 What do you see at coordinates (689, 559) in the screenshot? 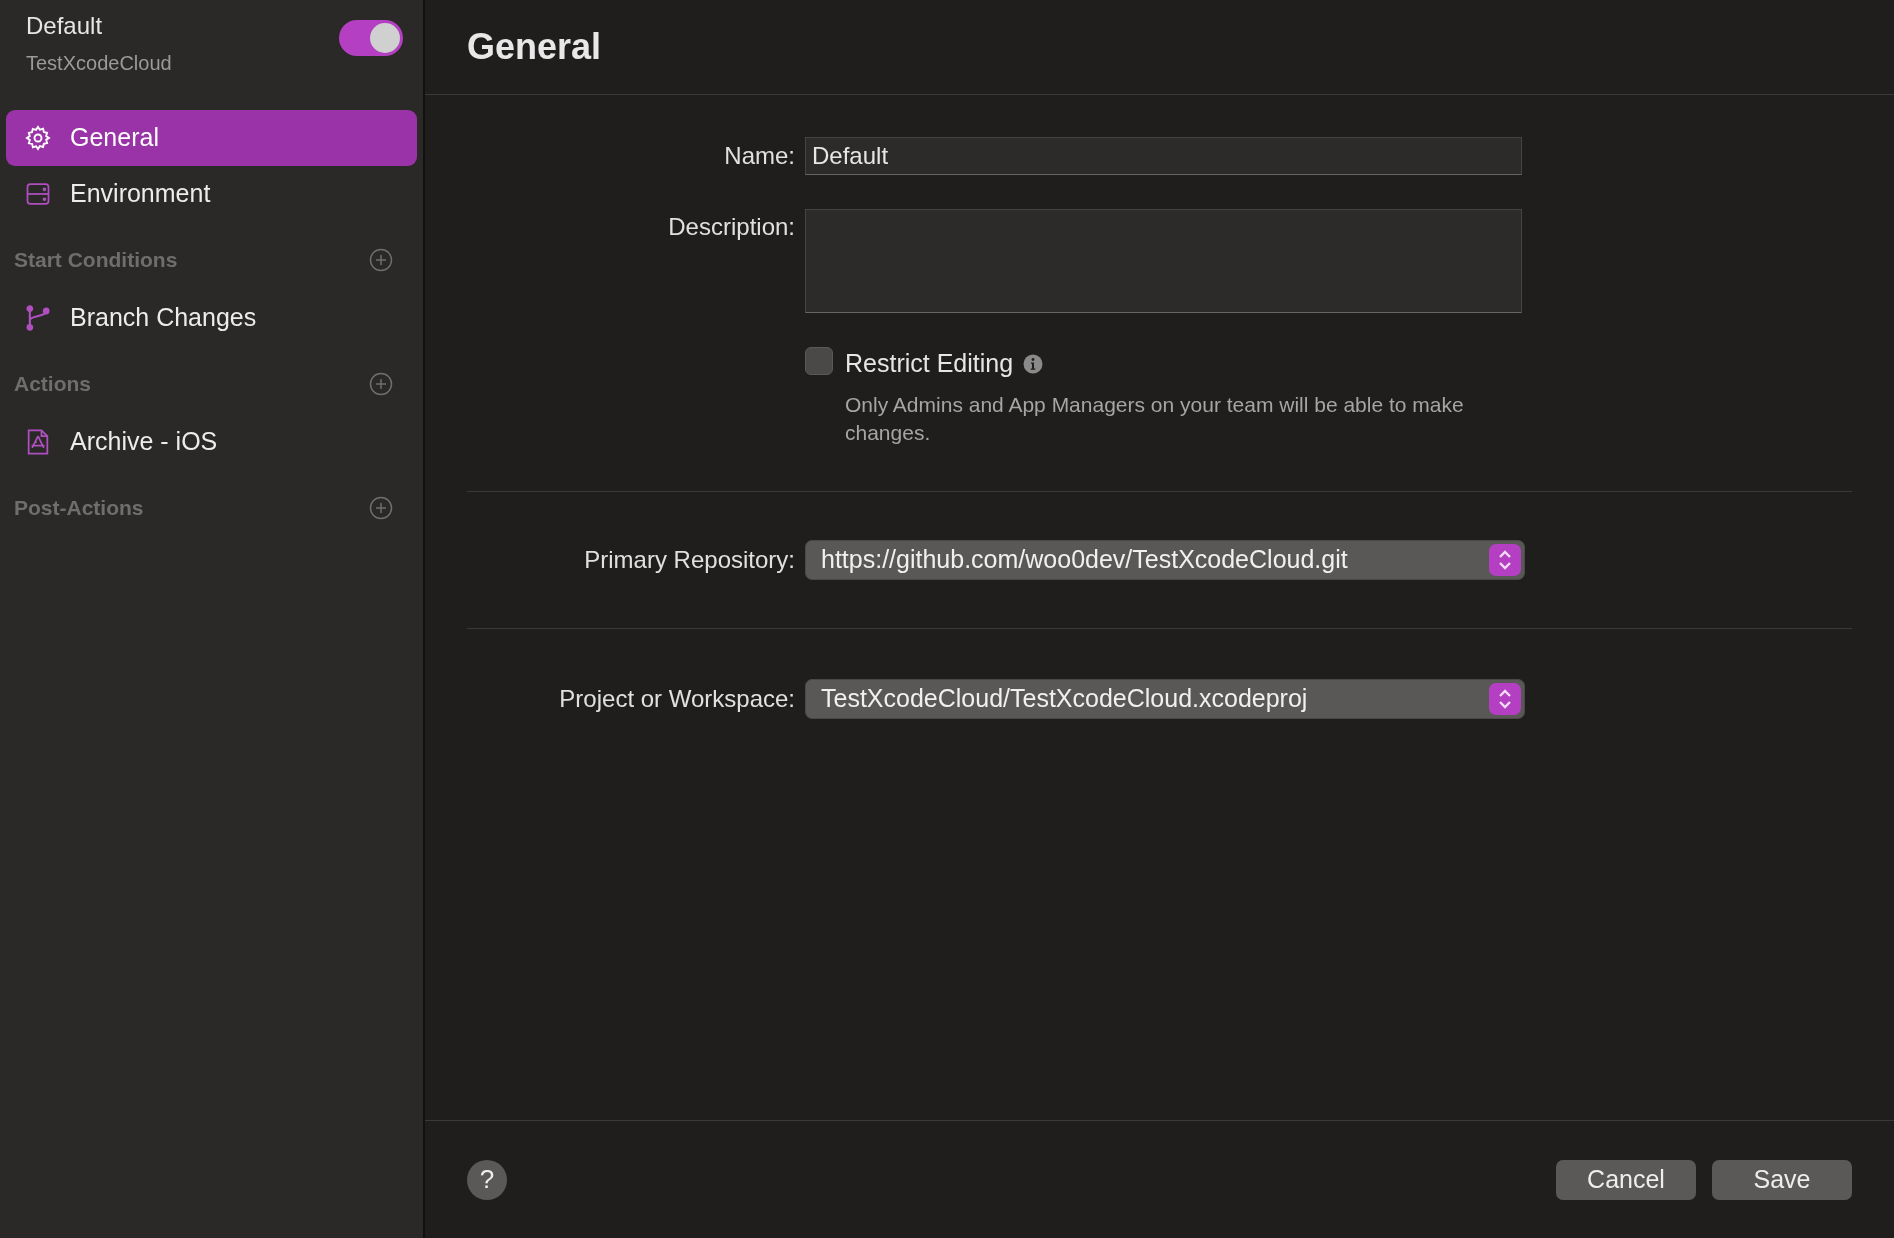
I see `field-label: Primary Repository:` at bounding box center [689, 559].